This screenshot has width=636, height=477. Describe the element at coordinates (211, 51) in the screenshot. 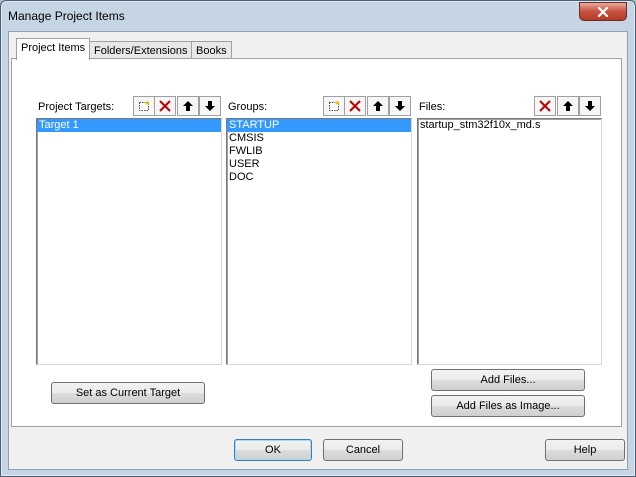

I see `tab-books-label: Books` at that location.